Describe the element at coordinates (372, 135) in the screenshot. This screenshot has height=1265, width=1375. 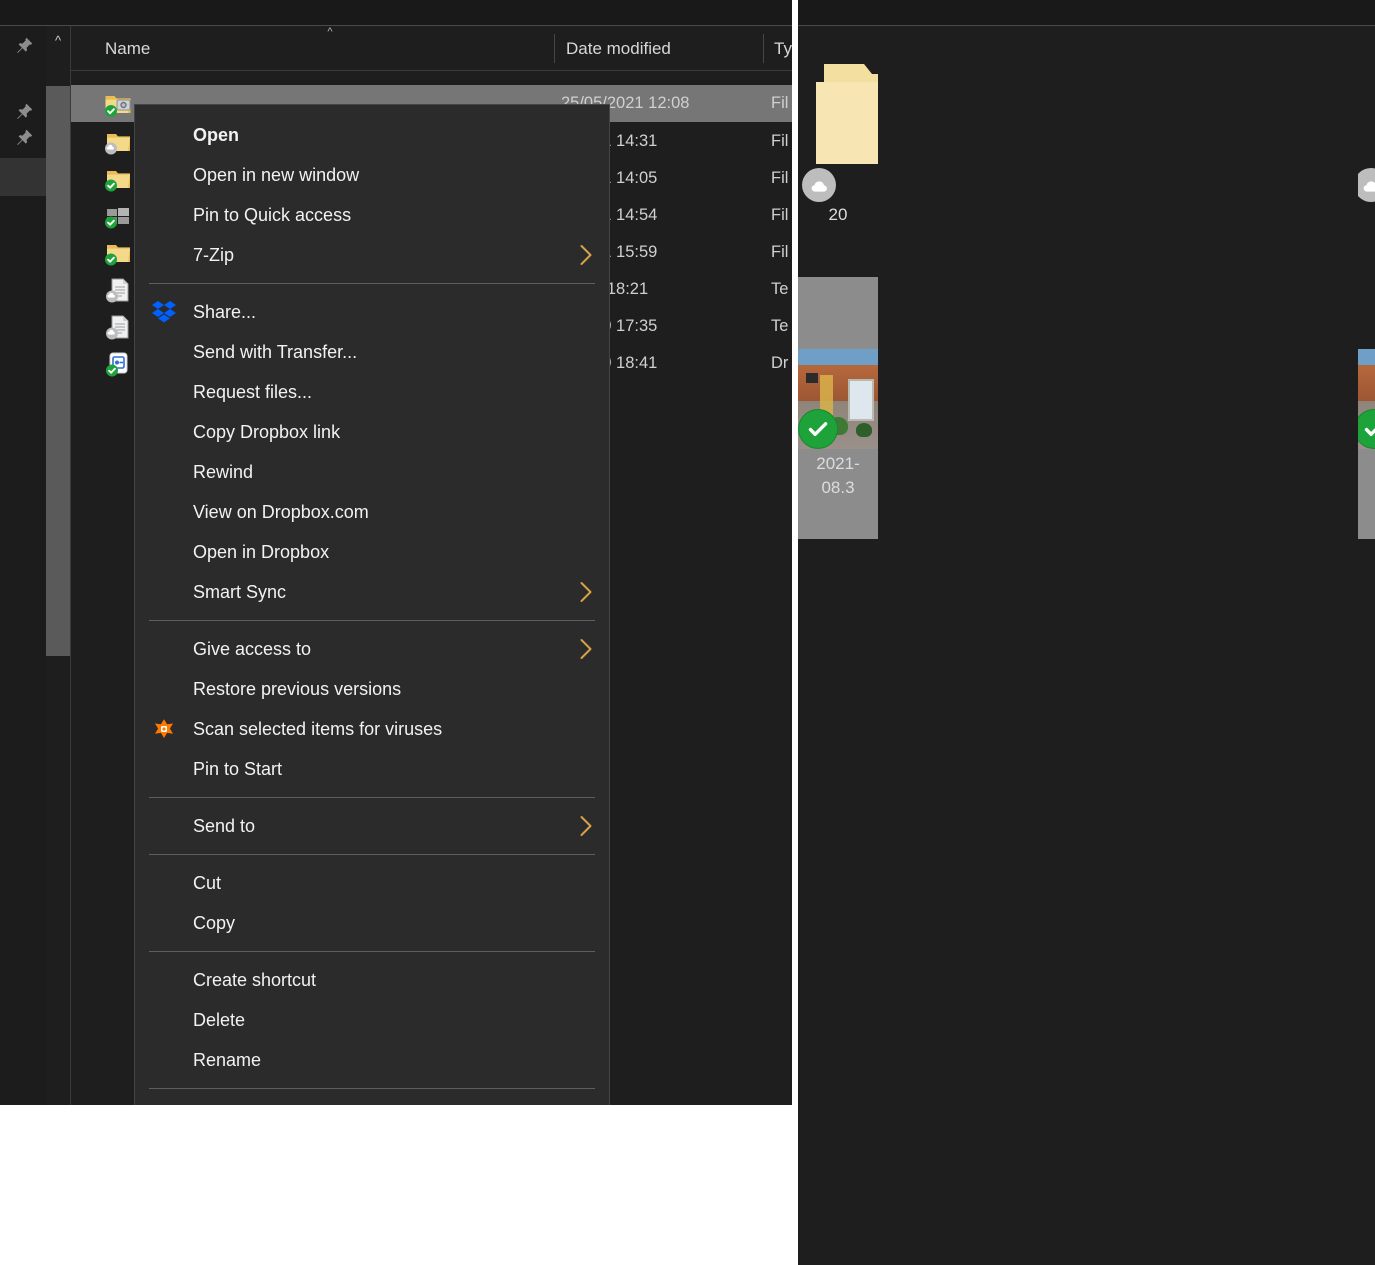
I see `menu-item-open: Open` at that location.